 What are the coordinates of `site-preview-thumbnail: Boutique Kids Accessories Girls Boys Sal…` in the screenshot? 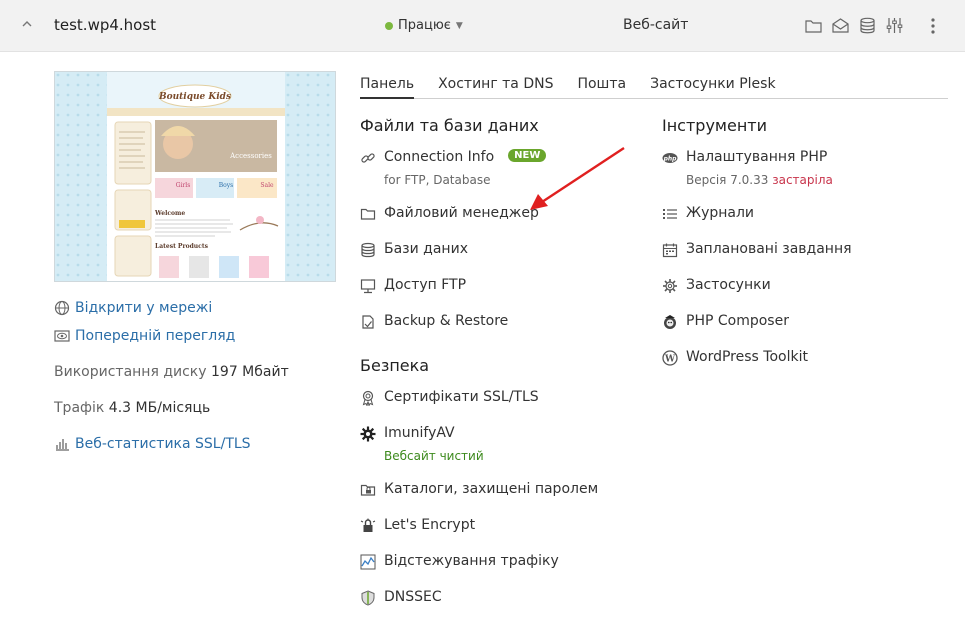 It's located at (195, 176).